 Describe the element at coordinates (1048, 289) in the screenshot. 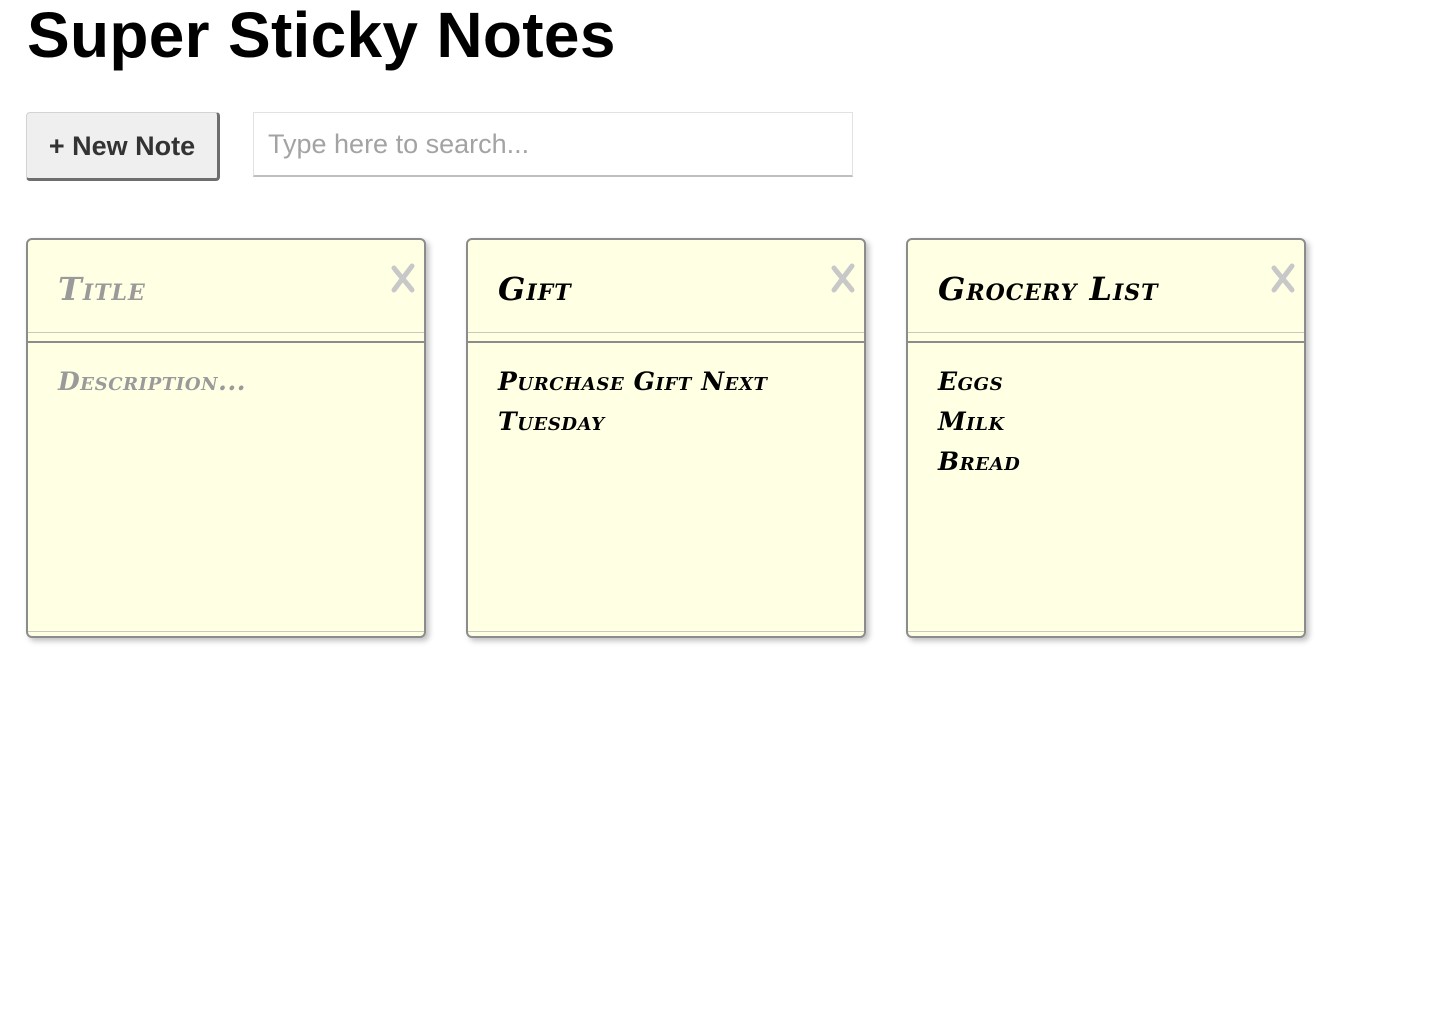

I see `note-title-input: Grocery List` at that location.